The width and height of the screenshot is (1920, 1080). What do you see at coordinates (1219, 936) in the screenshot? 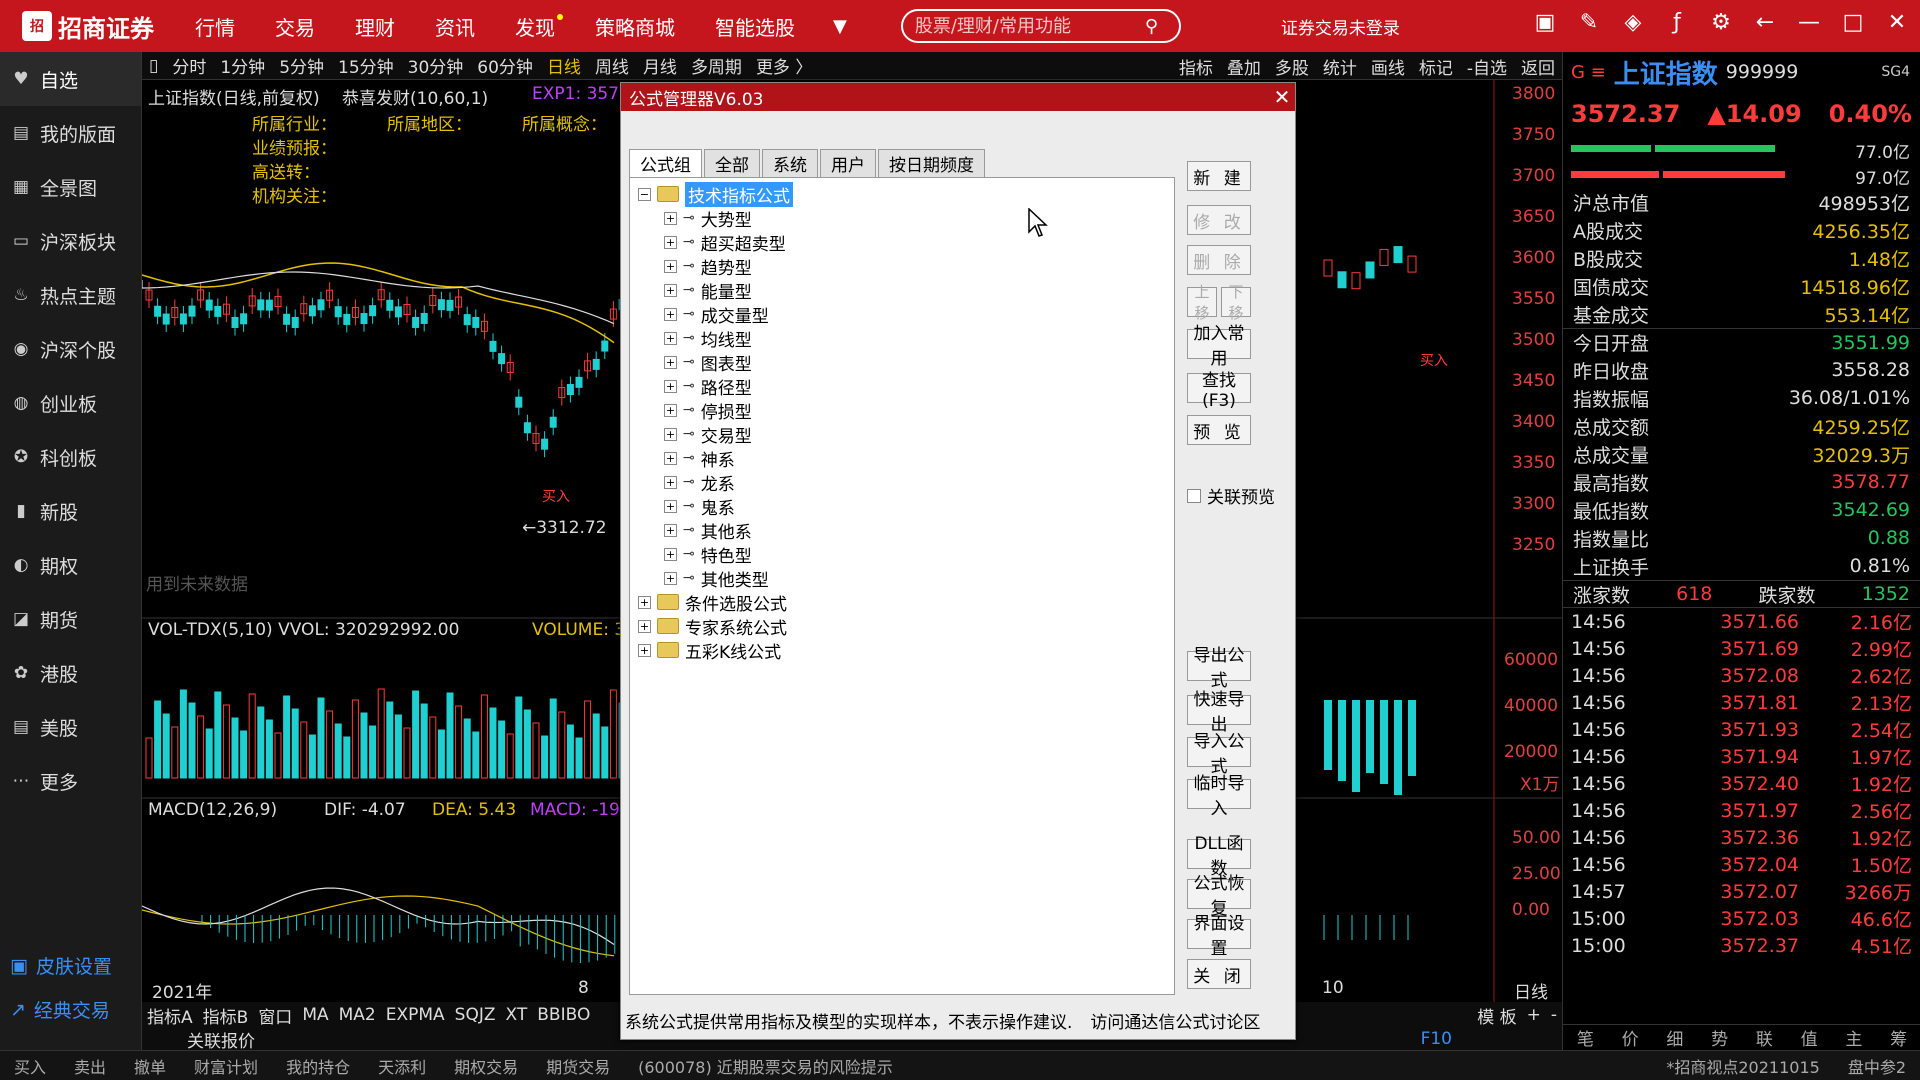
I see `dialog-button: 界面设置` at bounding box center [1219, 936].